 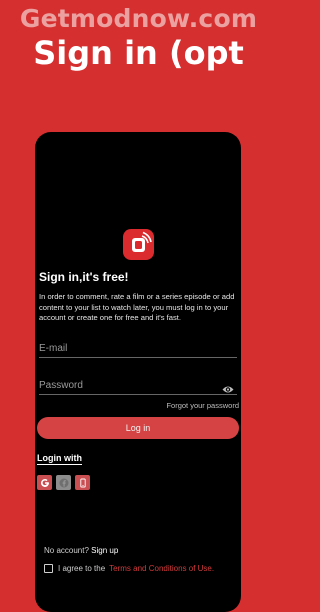 I want to click on signin-title: Sign in,it's free!, so click(x=84, y=277).